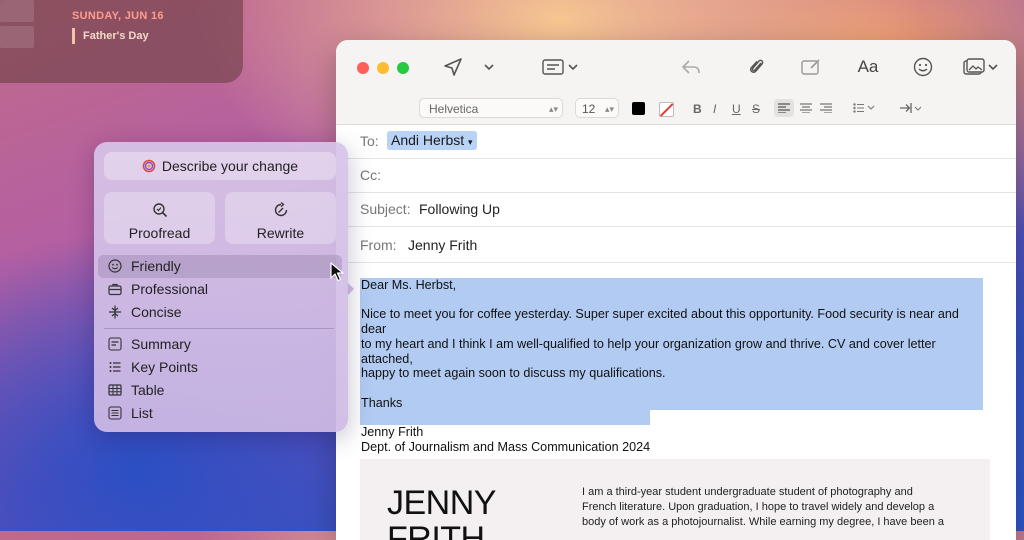  I want to click on recipient-token: Andi Herbst ▾, so click(432, 140).